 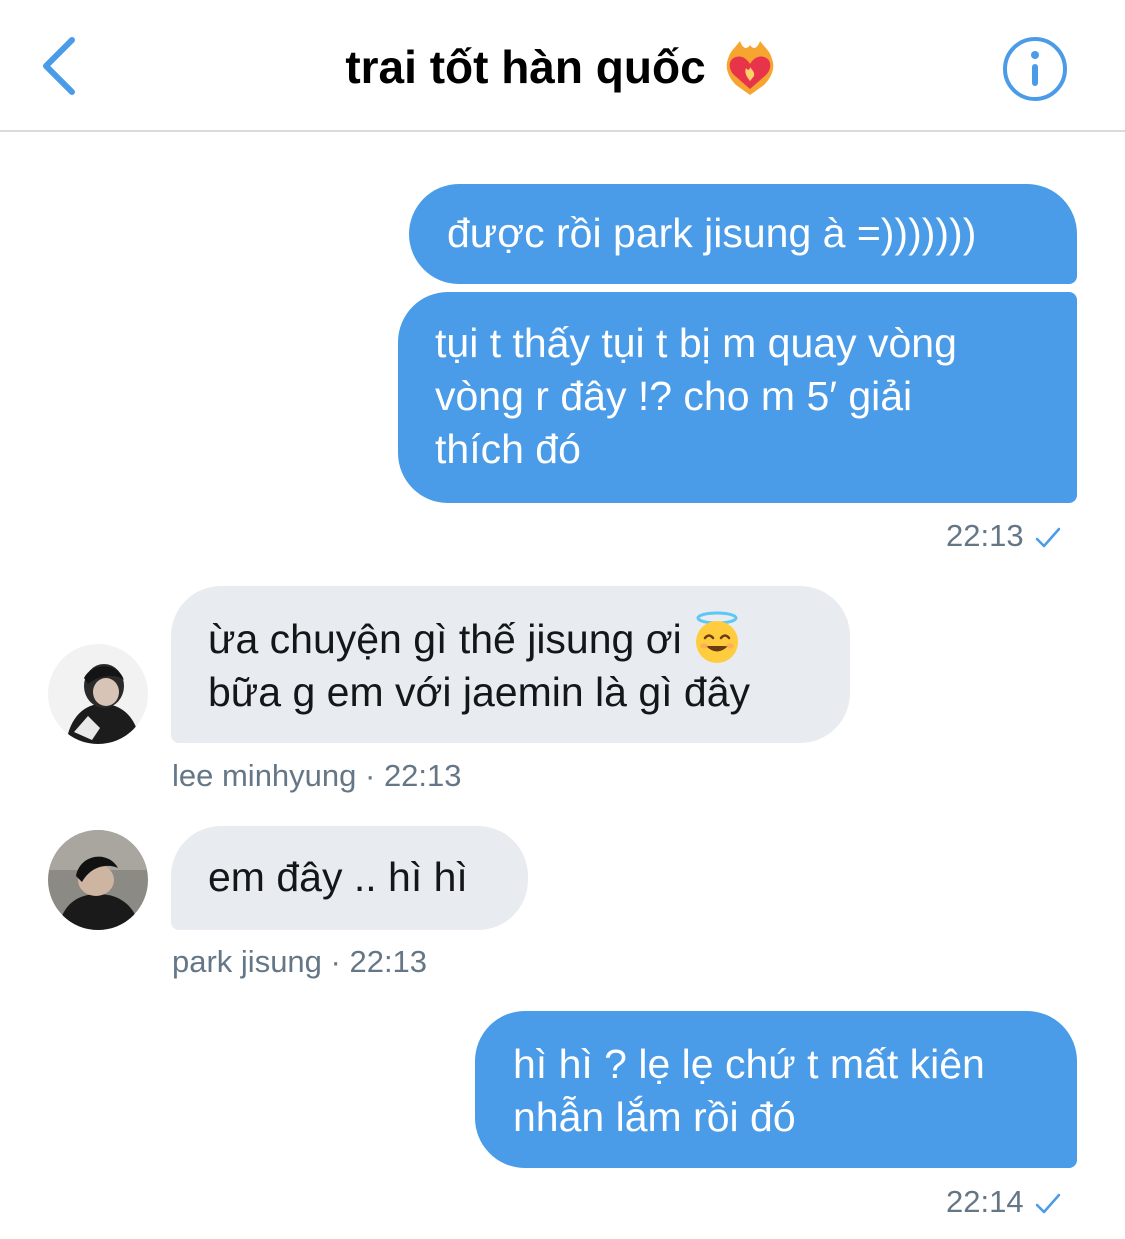 I want to click on message-text: được rồi park jisung à =))))))), so click(x=712, y=233).